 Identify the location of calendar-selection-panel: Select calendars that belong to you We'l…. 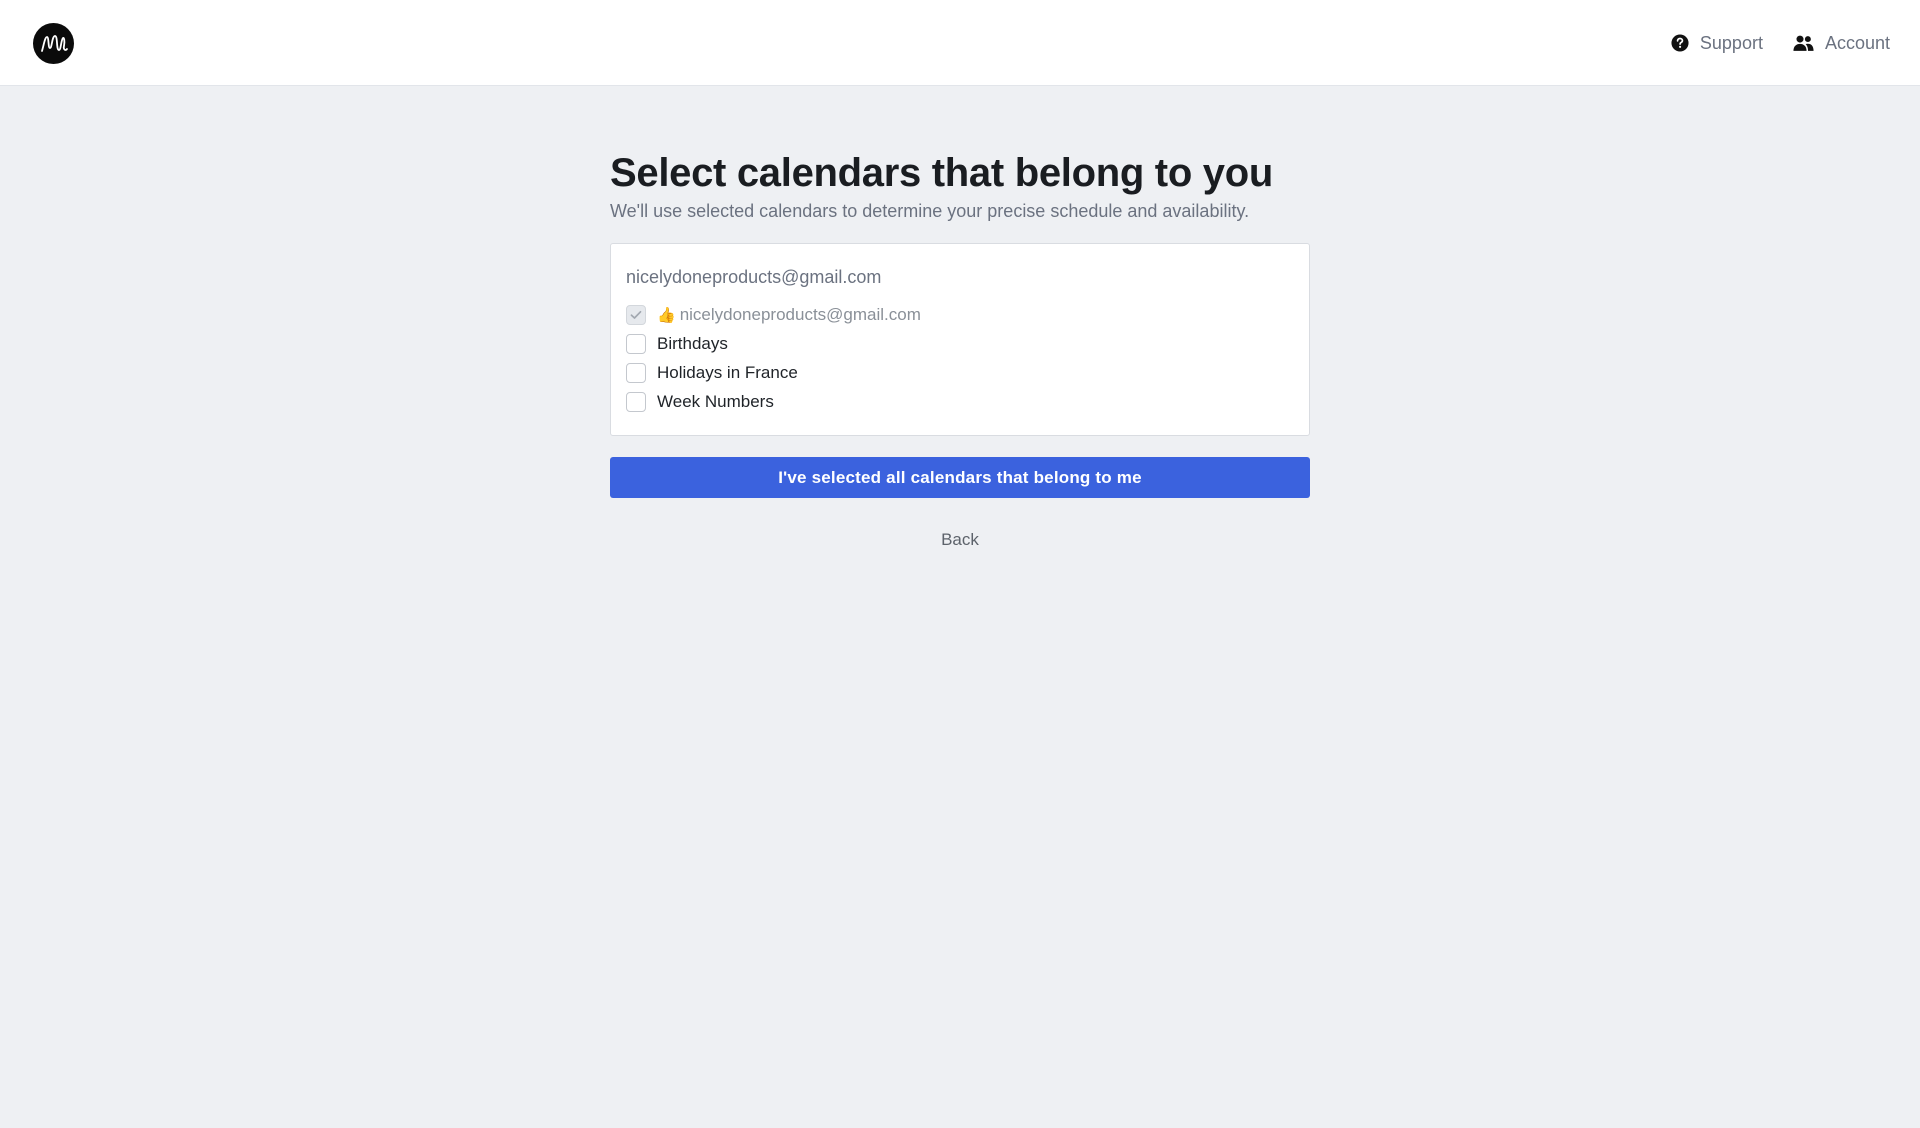
(960, 350).